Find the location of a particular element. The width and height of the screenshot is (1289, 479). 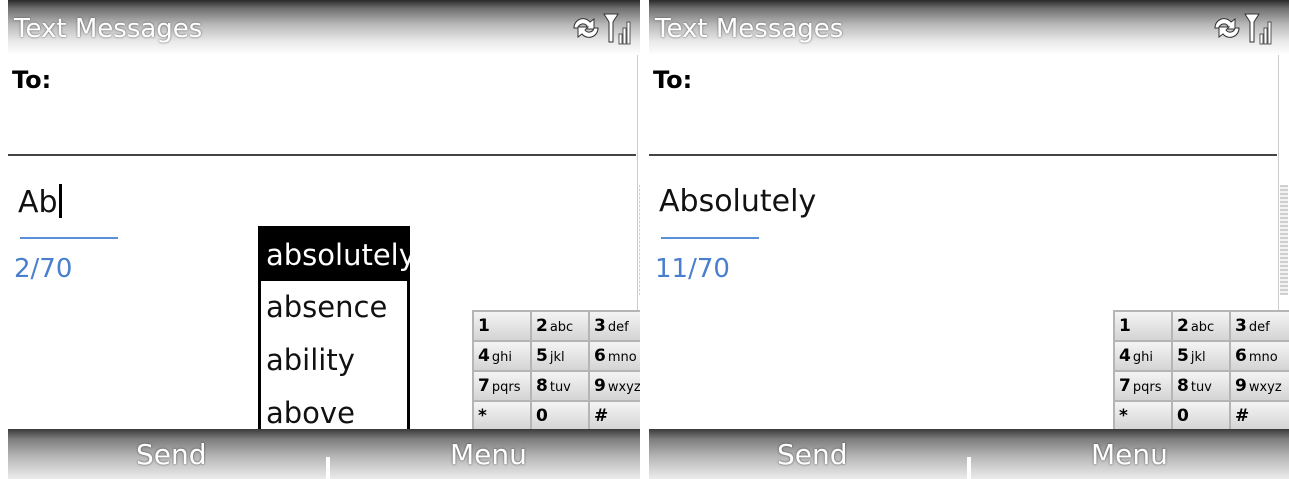

word-suggestion-list: absolutely absence ability above is located at coordinates (337, 334).